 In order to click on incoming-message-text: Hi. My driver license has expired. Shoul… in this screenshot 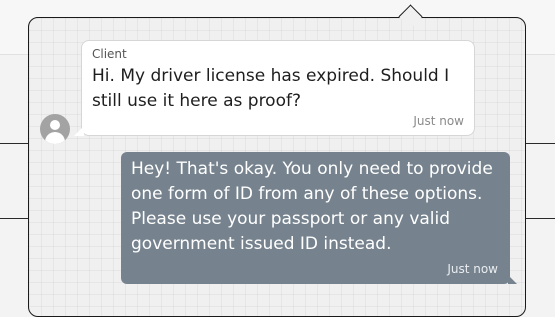, I will do `click(271, 88)`.